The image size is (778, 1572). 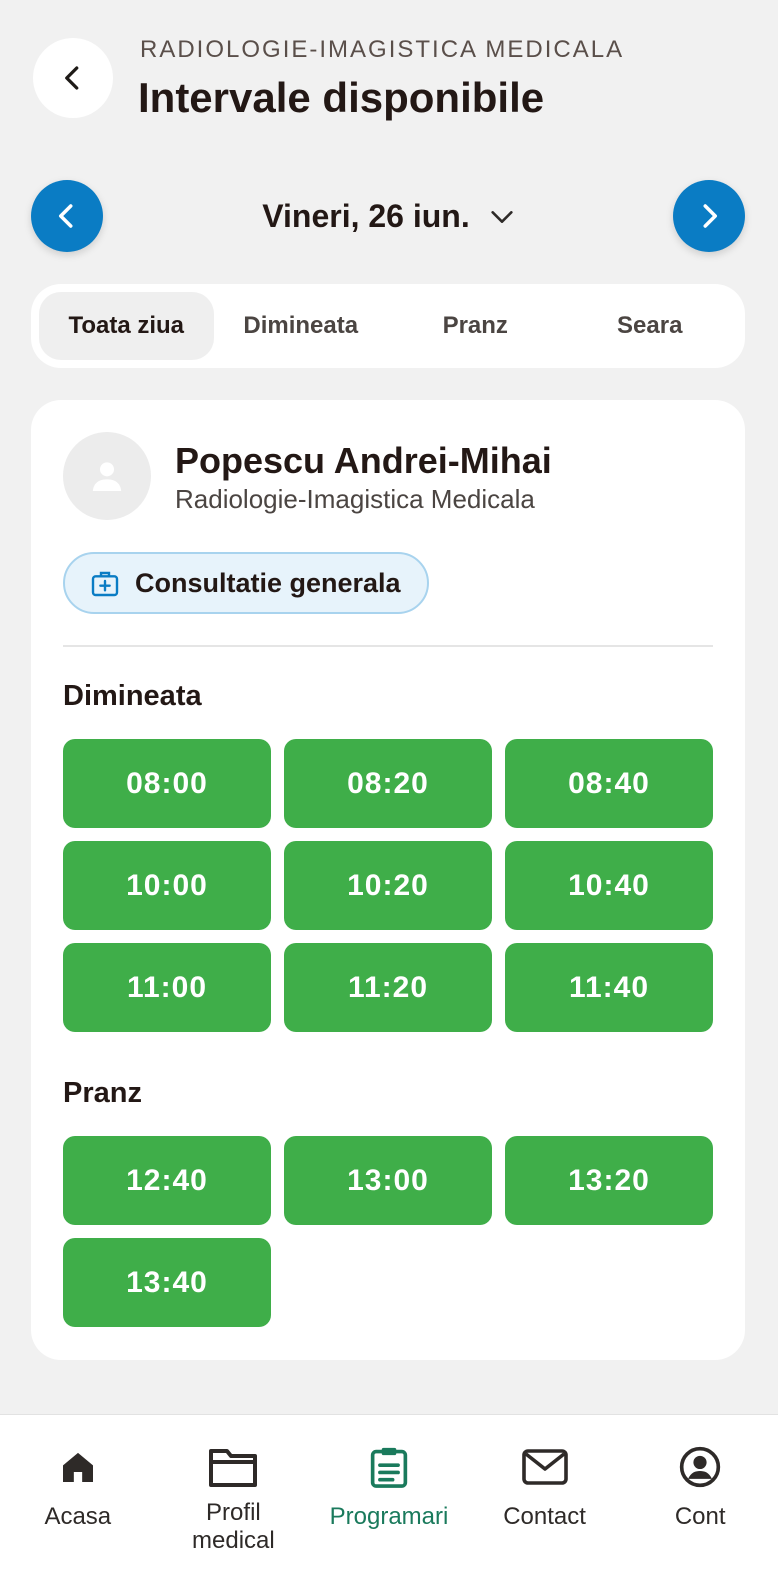 I want to click on next-day-button, so click(x=709, y=216).